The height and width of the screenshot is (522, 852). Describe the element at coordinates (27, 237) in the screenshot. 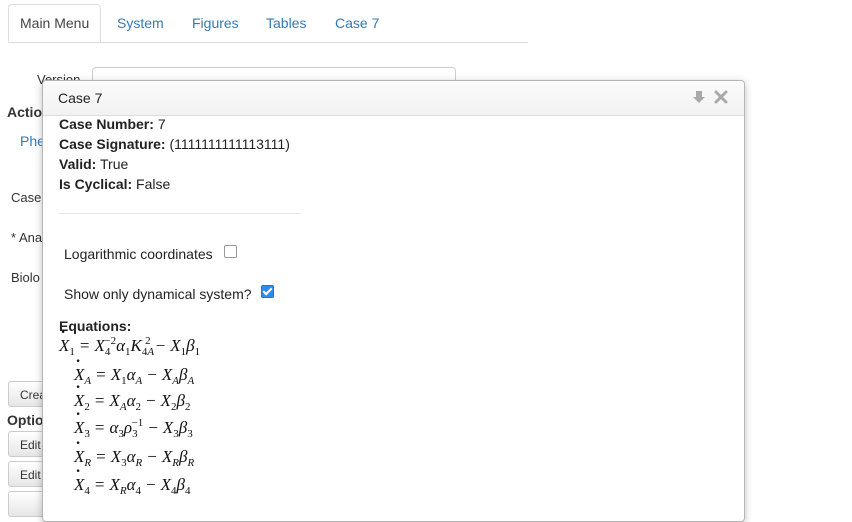

I see `analysis-label: * Ana` at that location.